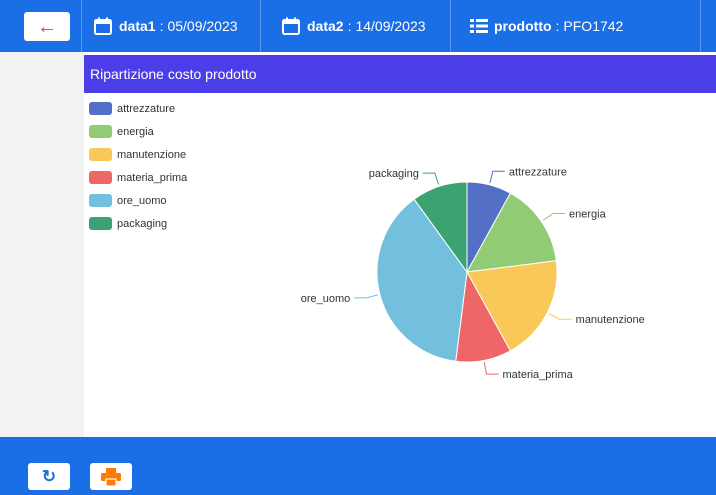 The image size is (716, 495). I want to click on date1-field: data1 : 05/09/2023, so click(165, 26).